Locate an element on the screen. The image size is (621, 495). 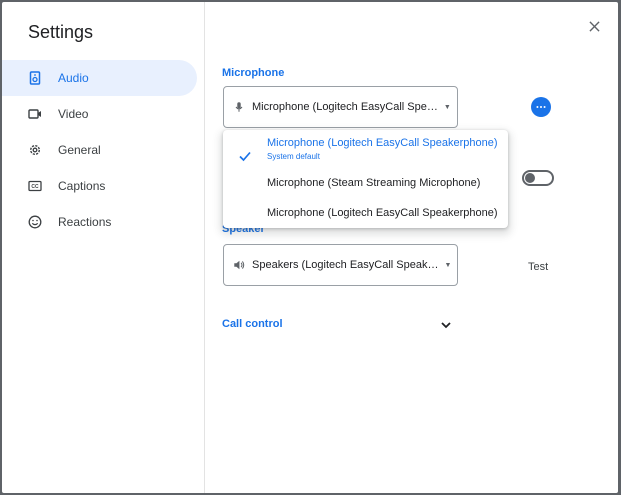
more-options-button is located at coordinates (541, 107).